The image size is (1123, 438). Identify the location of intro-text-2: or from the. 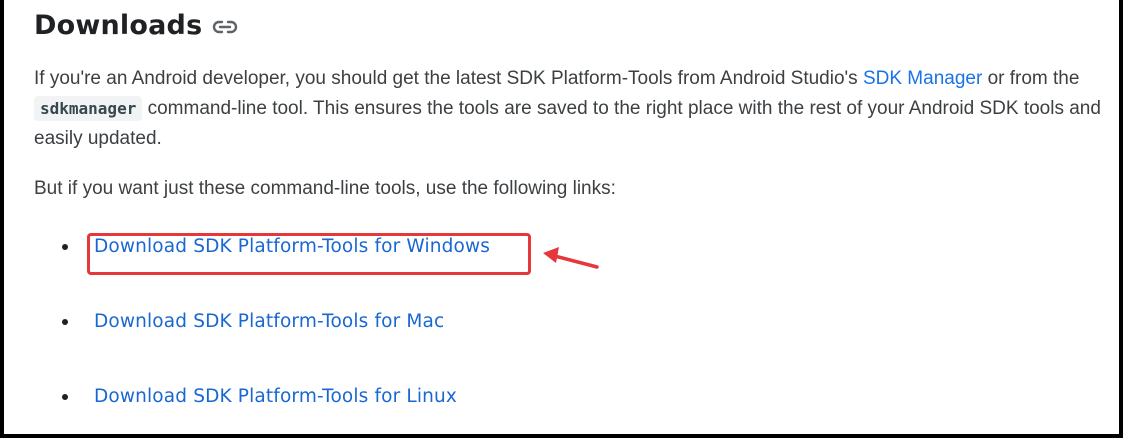
(1031, 78).